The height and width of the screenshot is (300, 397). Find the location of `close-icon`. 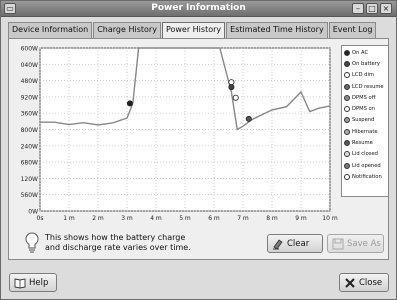

close-icon is located at coordinates (350, 282).